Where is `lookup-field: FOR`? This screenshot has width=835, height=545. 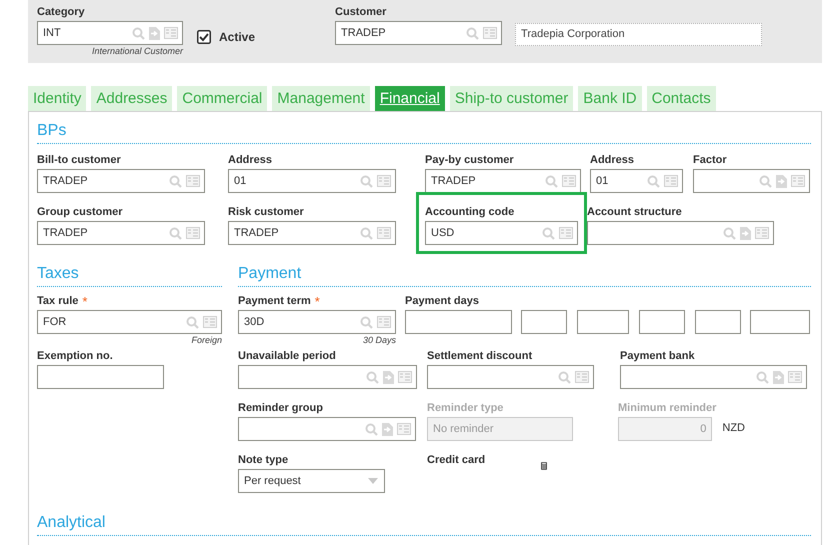
lookup-field: FOR is located at coordinates (129, 322).